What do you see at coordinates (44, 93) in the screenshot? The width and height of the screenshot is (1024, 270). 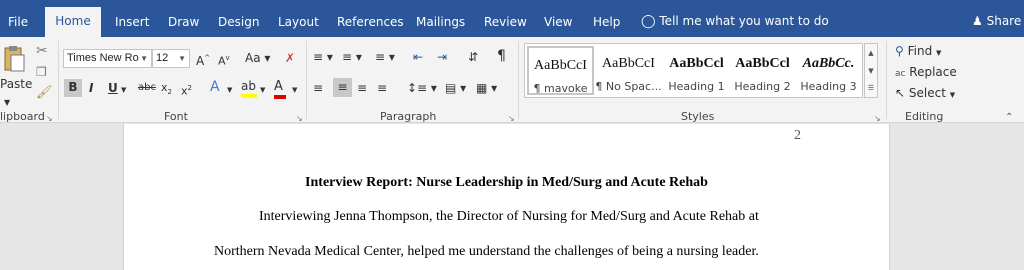 I see `format-painter-icon: 🖌` at bounding box center [44, 93].